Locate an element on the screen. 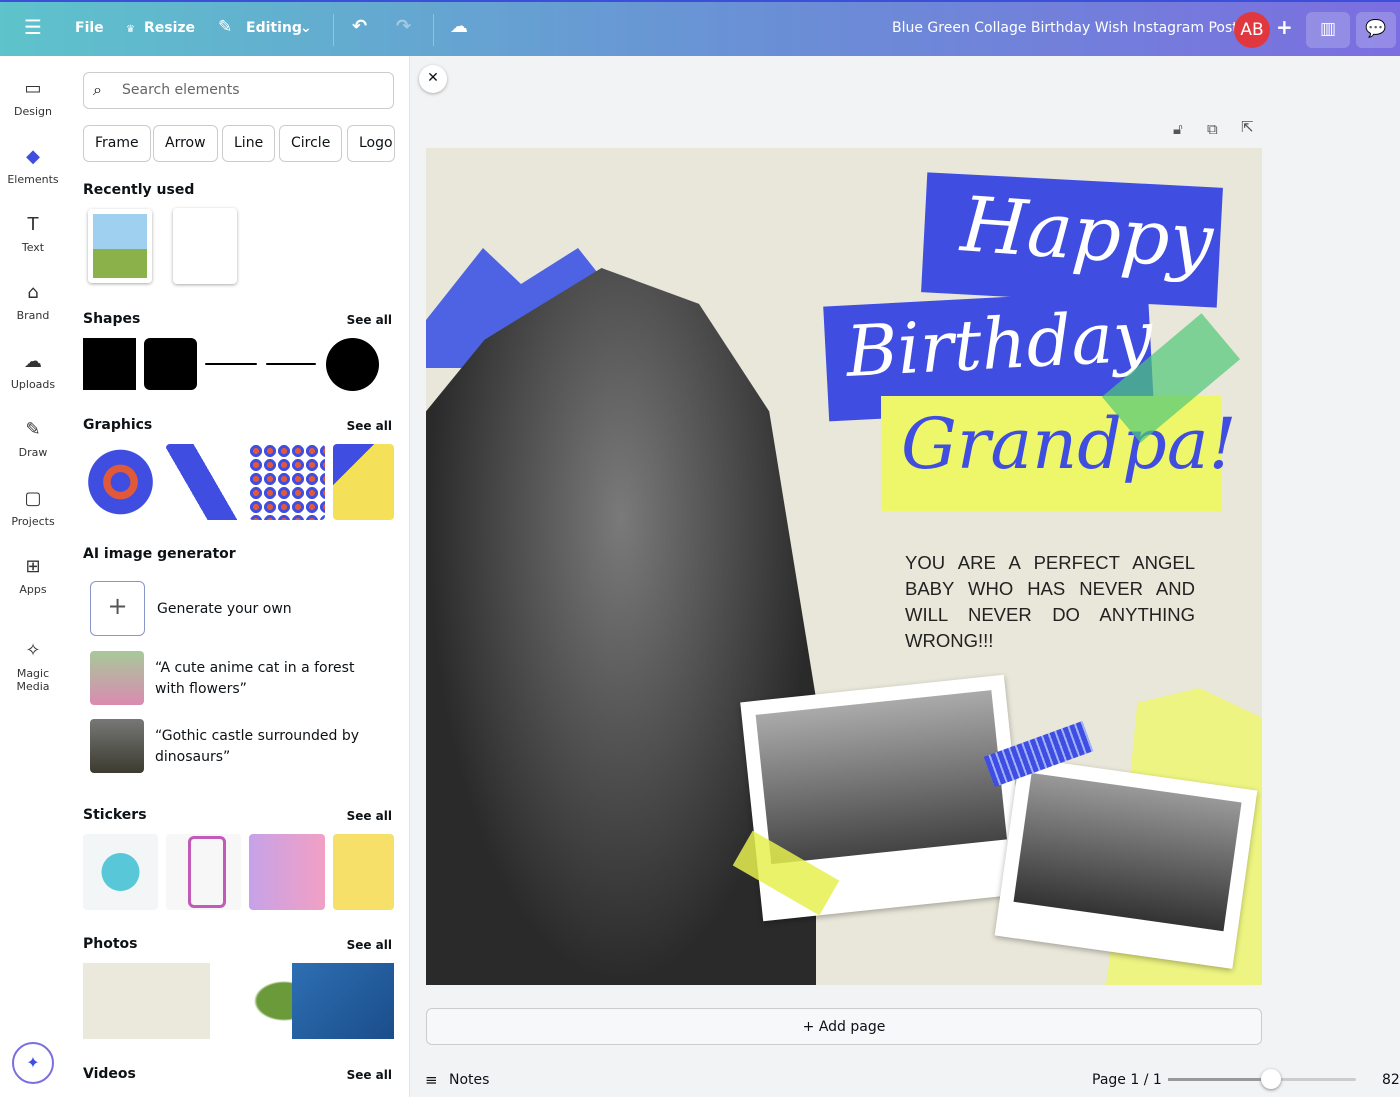  rail-magic-media: ✧ Magic Media is located at coordinates (33, 666).